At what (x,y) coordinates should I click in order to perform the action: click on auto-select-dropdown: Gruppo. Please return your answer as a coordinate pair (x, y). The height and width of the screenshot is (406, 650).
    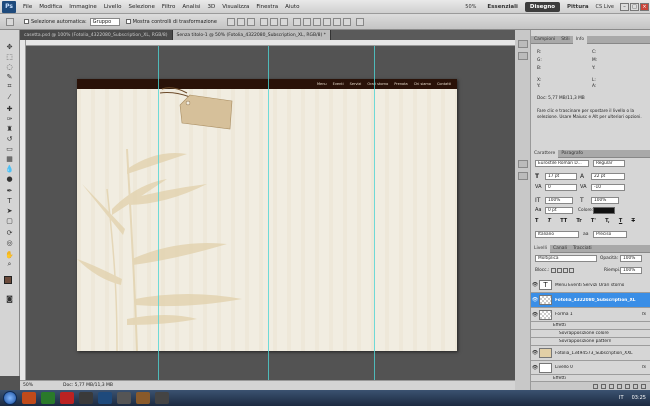
    Looking at the image, I should click on (104, 21).